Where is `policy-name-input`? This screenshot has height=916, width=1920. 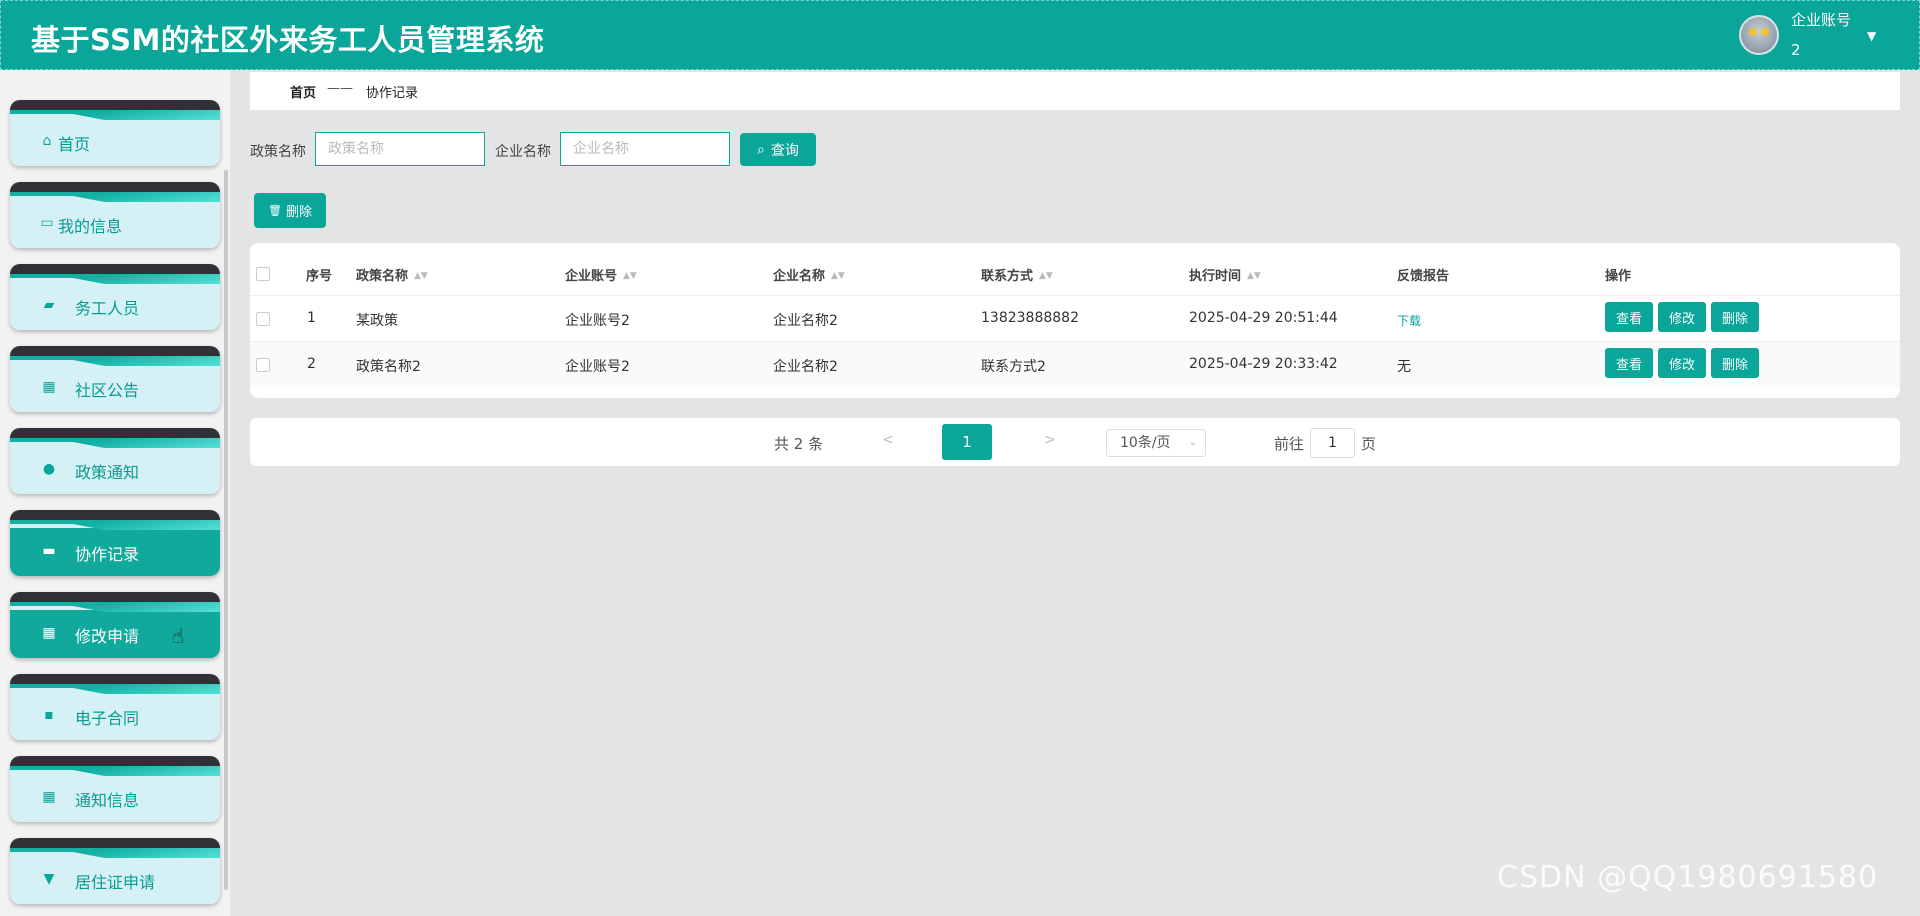
policy-name-input is located at coordinates (400, 149).